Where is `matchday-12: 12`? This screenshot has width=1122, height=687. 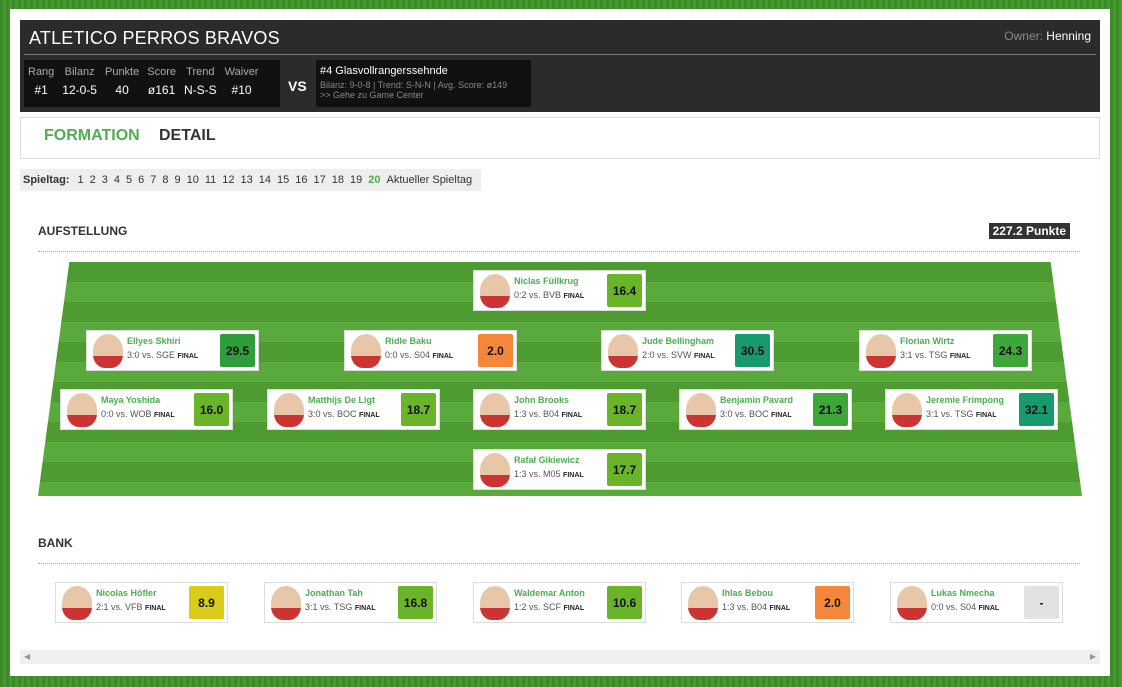
matchday-12: 12 is located at coordinates (228, 180).